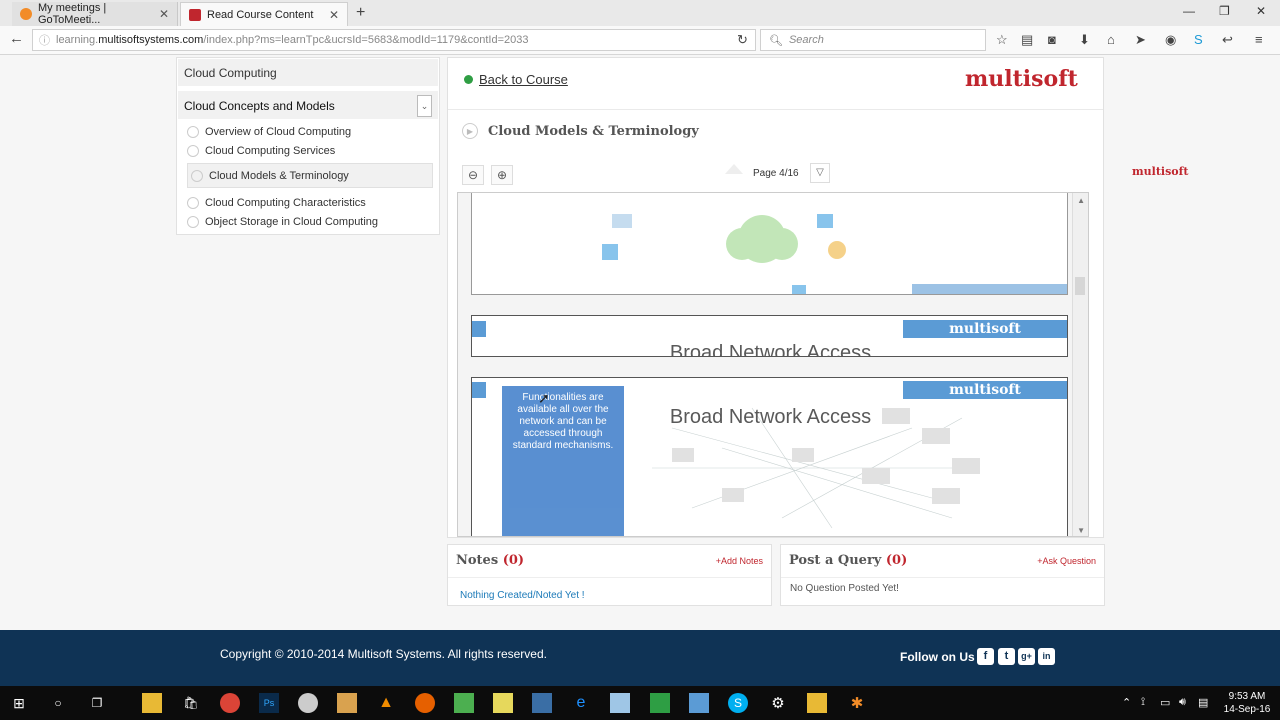 Image resolution: width=1280 pixels, height=720 pixels. Describe the element at coordinates (1111, 39) in the screenshot. I see `home-icon: ⌂` at that location.